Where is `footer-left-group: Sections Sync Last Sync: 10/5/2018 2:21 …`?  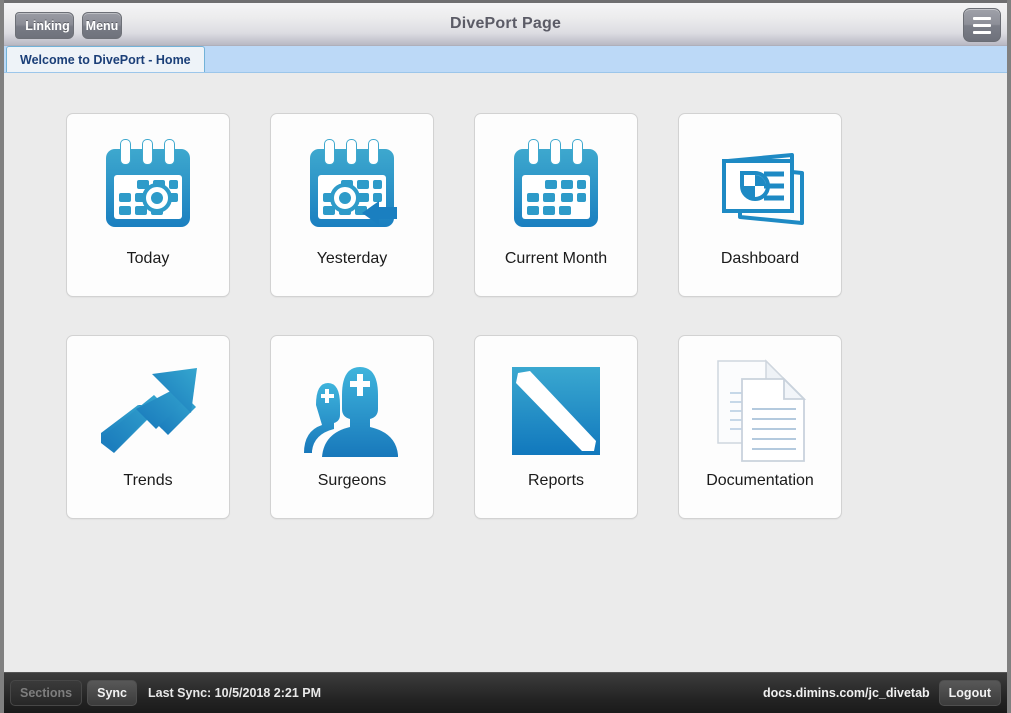
footer-left-group: Sections Sync Last Sync: 10/5/2018 2:21 … is located at coordinates (162, 693).